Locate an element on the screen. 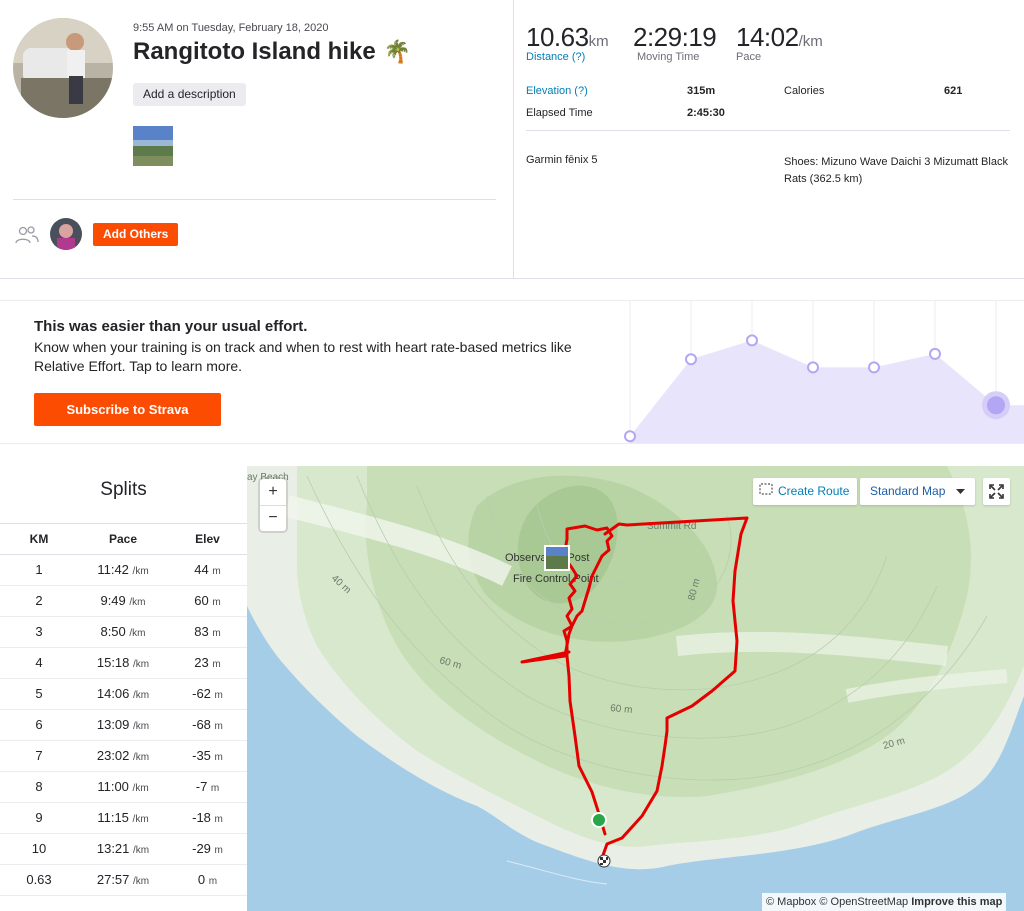  osm-link: © OpenStreetMap is located at coordinates (863, 902).